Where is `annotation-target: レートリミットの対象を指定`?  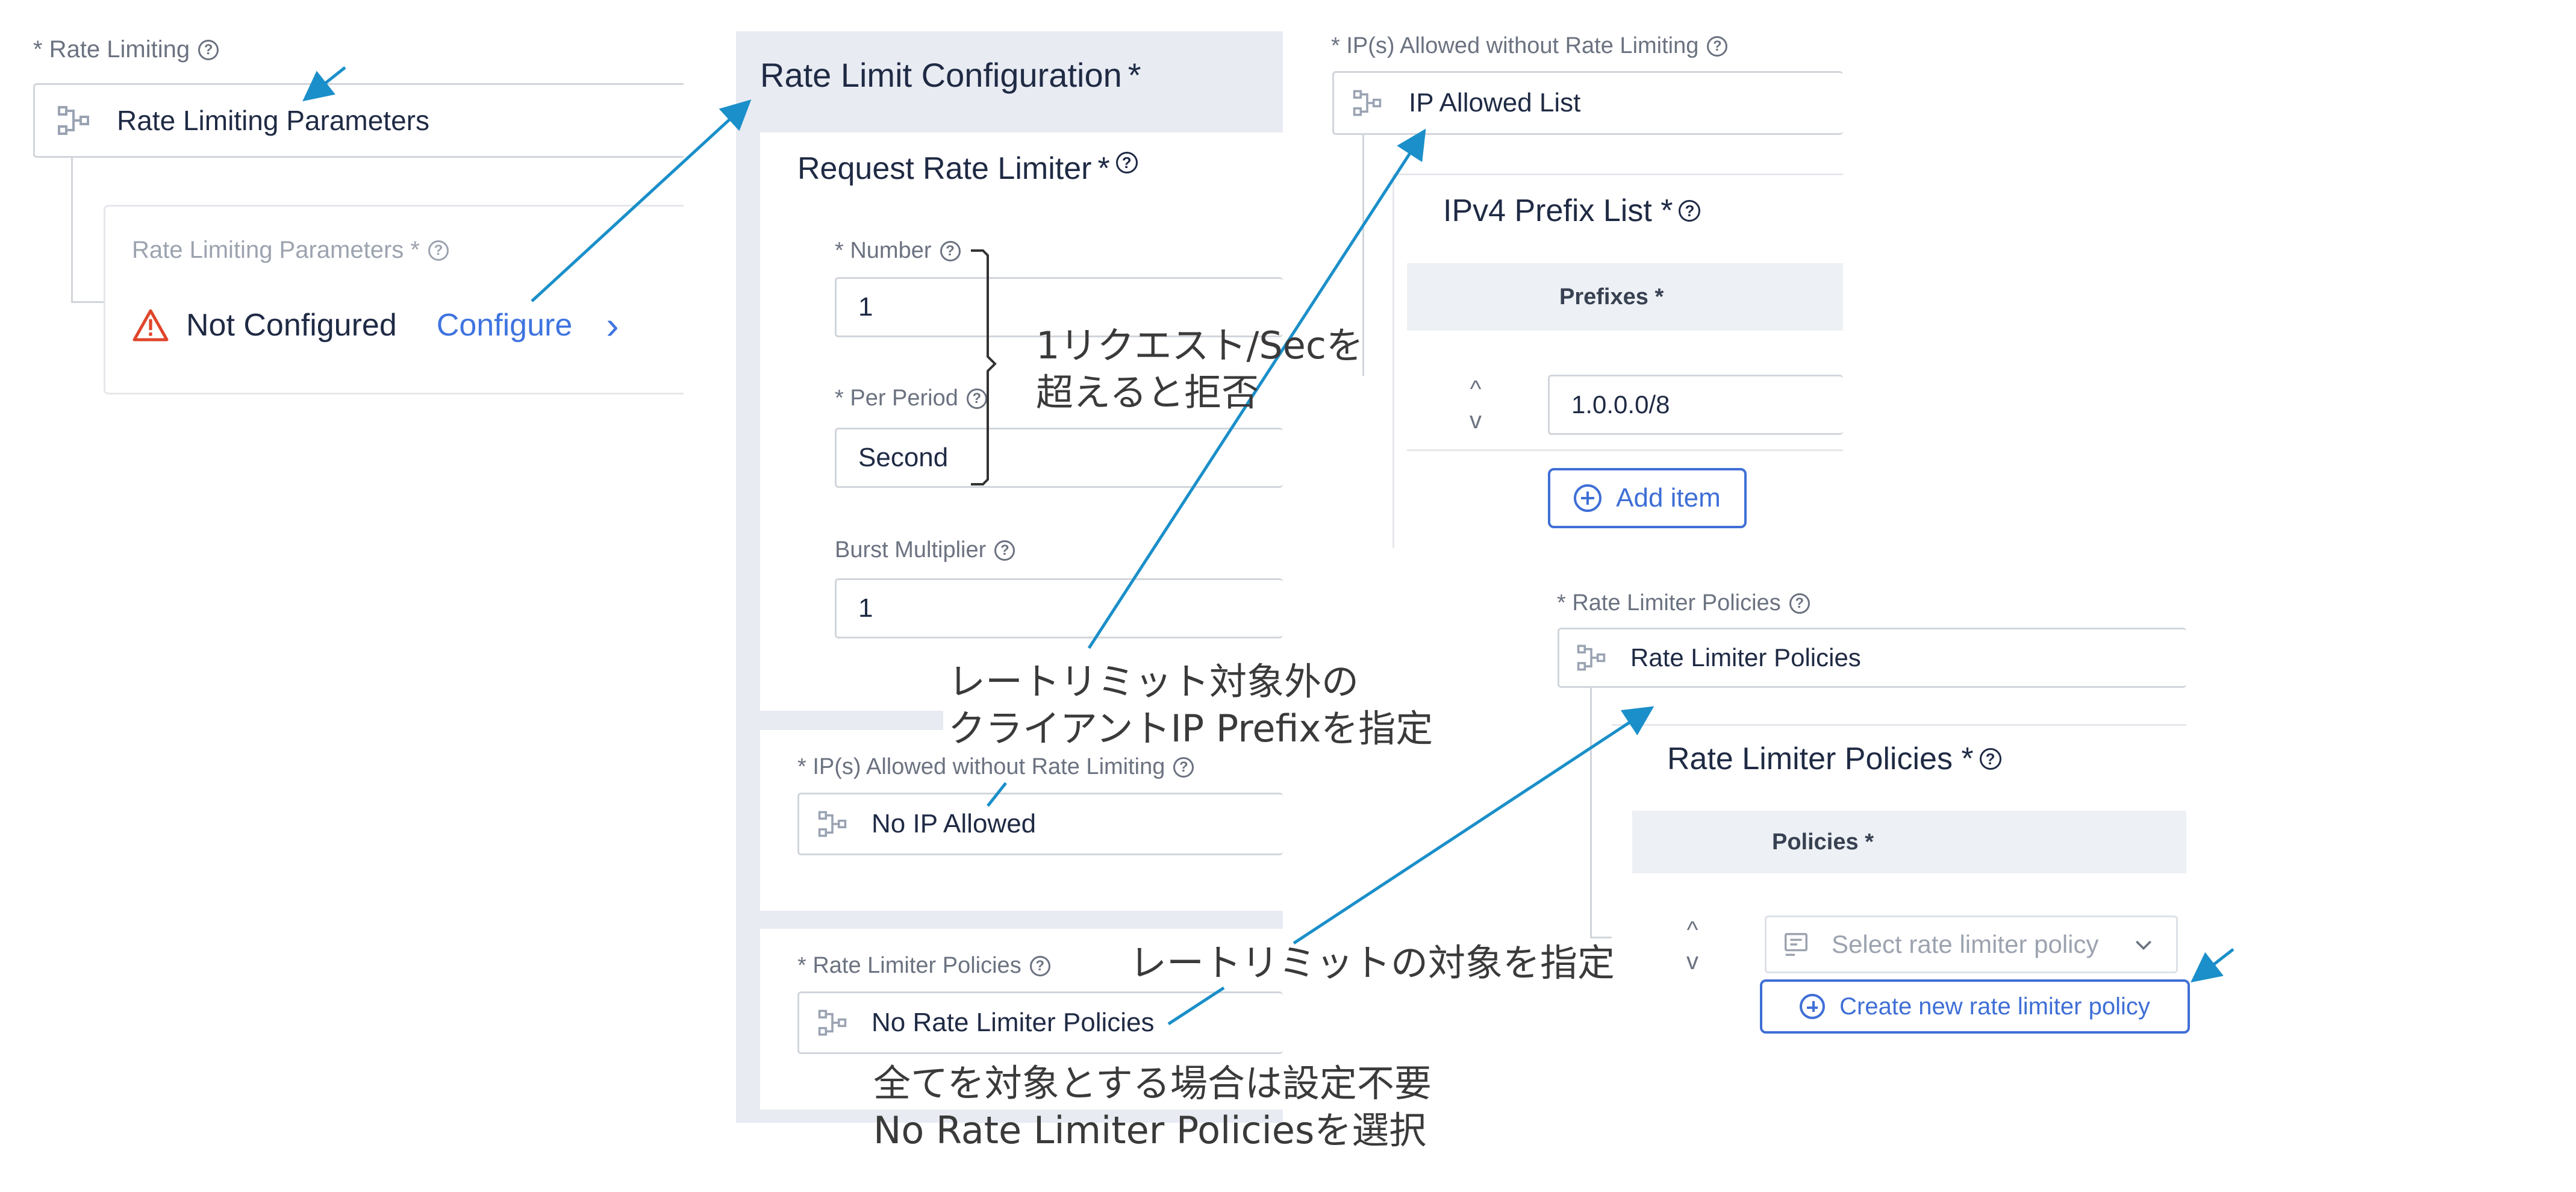
annotation-target: レートリミットの対象を指定 is located at coordinates (1372, 963).